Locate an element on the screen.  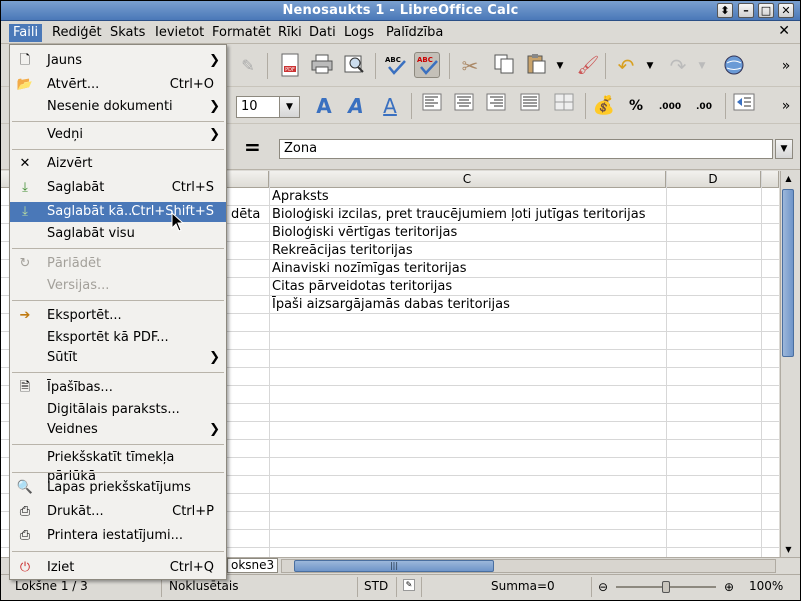
horizontal-scroll-thumb: ||| is located at coordinates (394, 566).